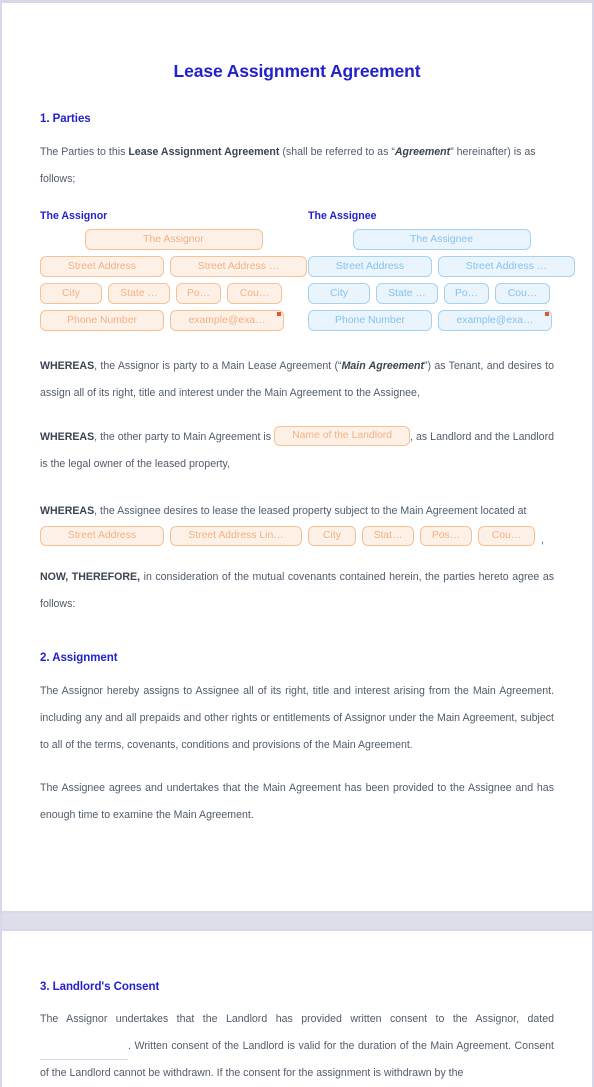 The height and width of the screenshot is (1087, 594). I want to click on assignor-name-field: The Assignor, so click(173, 239).